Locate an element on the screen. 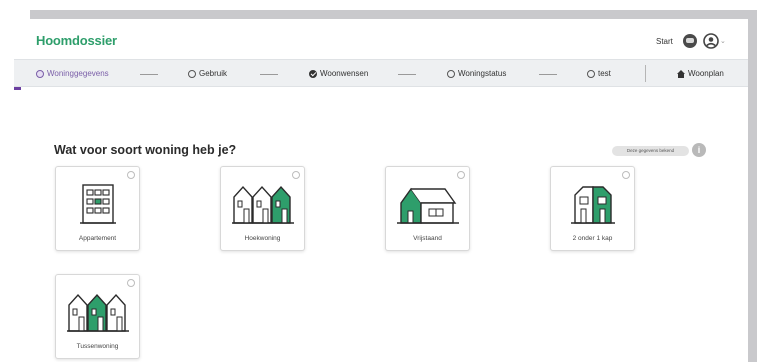 This screenshot has height=362, width=765. apartment-icon is located at coordinates (97, 204).